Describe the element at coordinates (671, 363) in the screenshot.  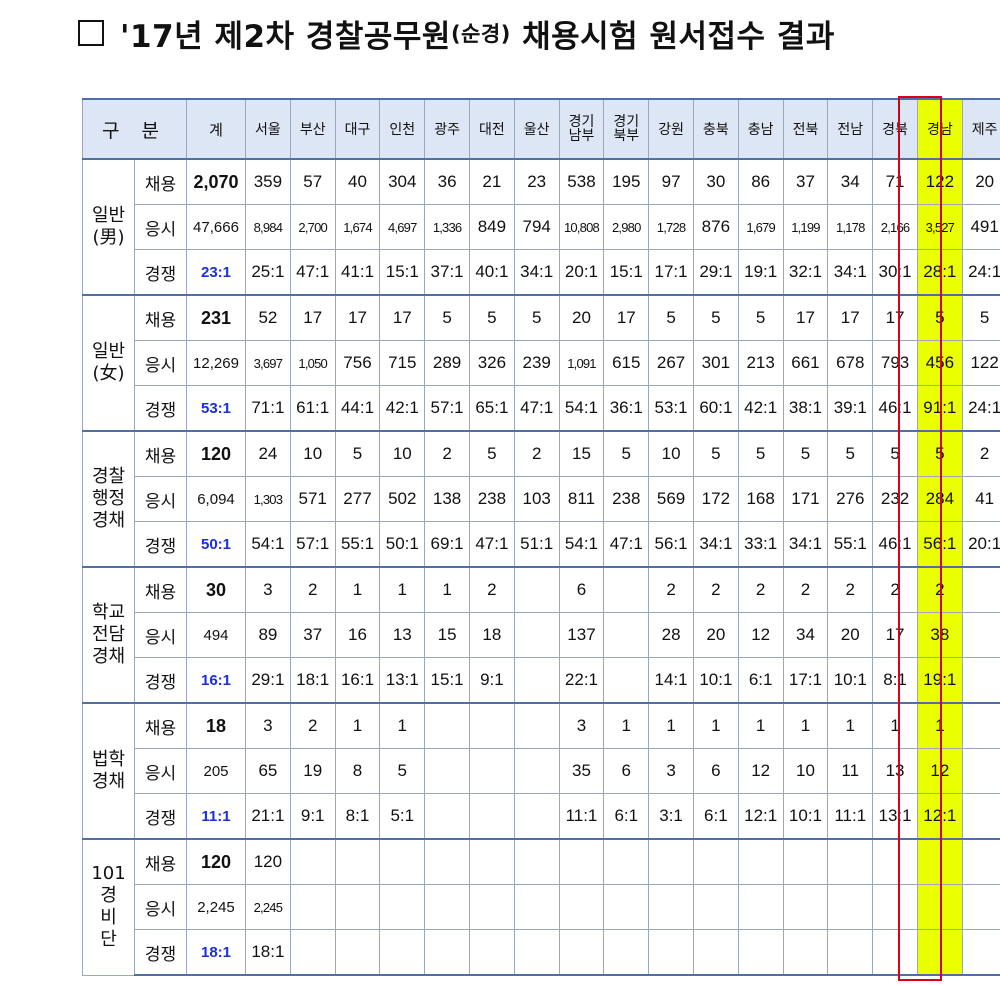
I see `value-cell: 267` at that location.